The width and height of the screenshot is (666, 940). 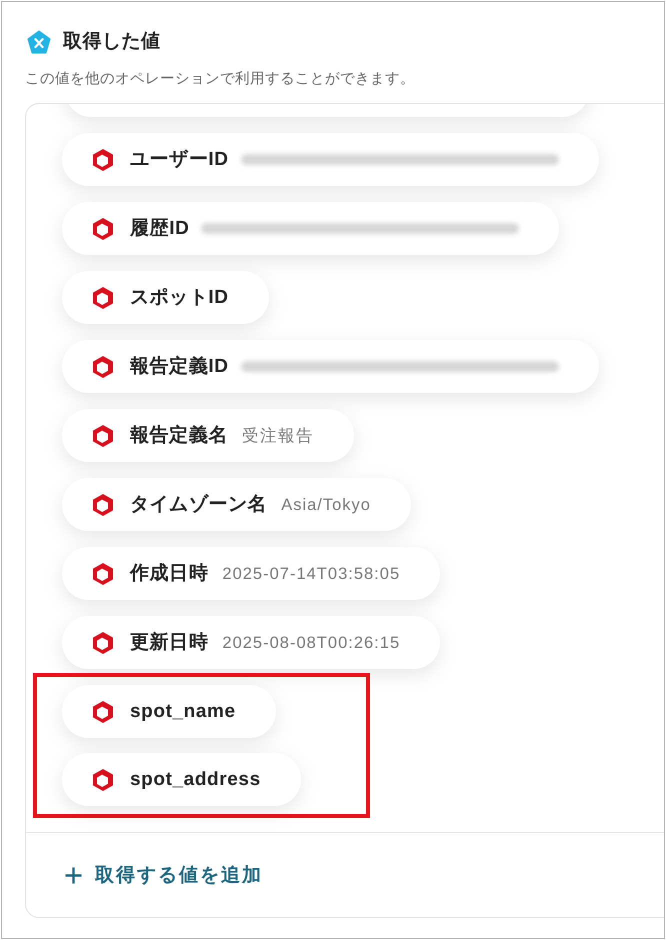 I want to click on field-chip: 報告定義ID, so click(x=330, y=366).